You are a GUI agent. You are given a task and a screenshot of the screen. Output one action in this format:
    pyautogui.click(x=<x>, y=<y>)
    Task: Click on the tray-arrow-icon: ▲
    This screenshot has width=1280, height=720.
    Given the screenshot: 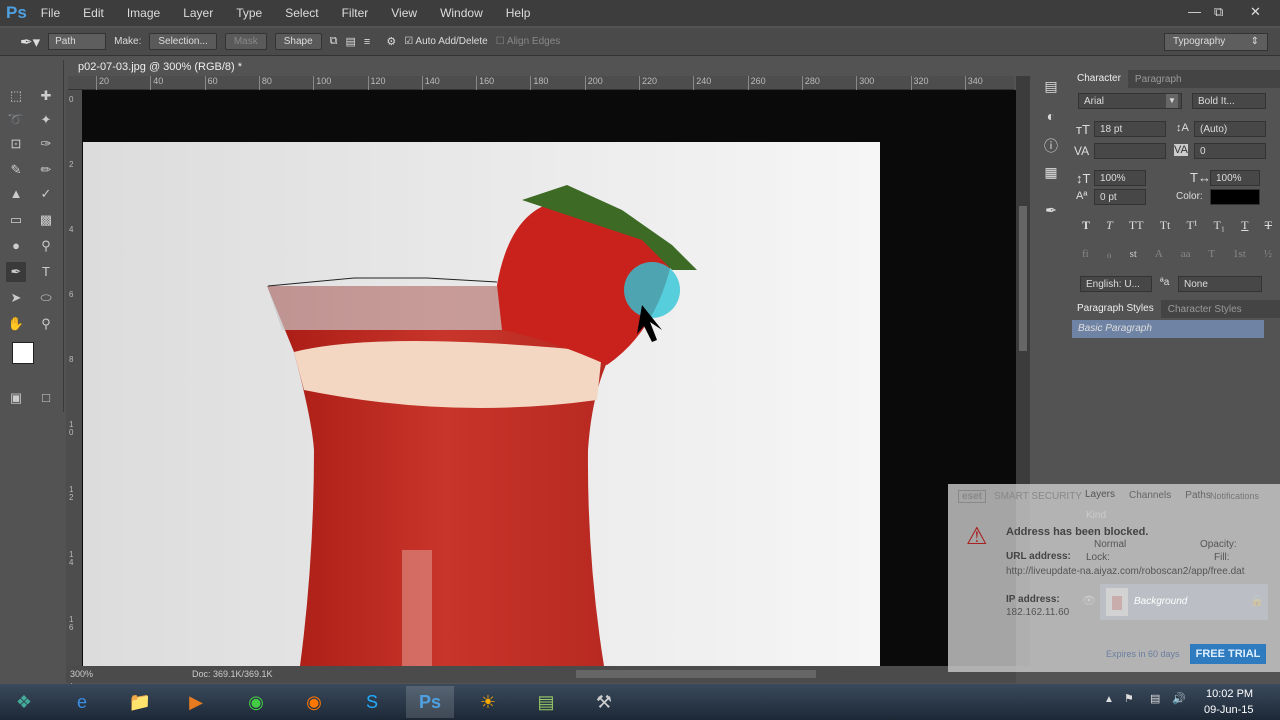 What is the action you would take?
    pyautogui.click(x=1109, y=699)
    